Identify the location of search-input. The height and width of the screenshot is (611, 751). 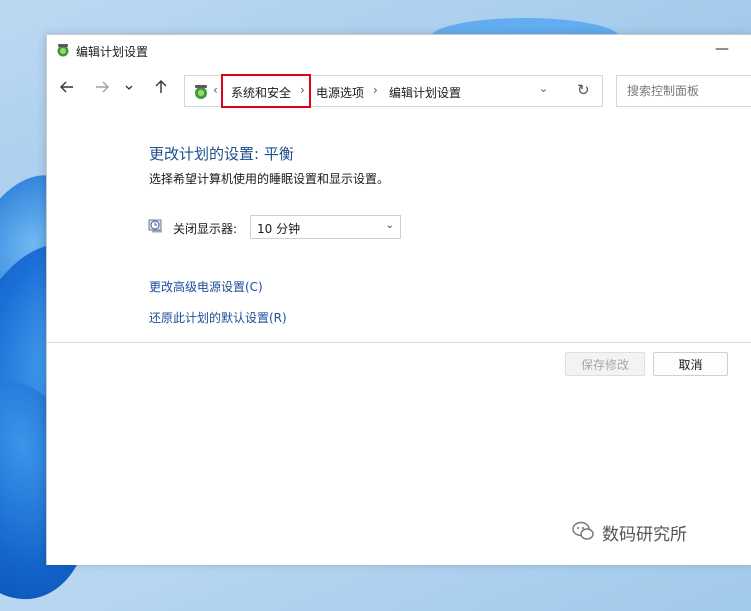
(687, 91).